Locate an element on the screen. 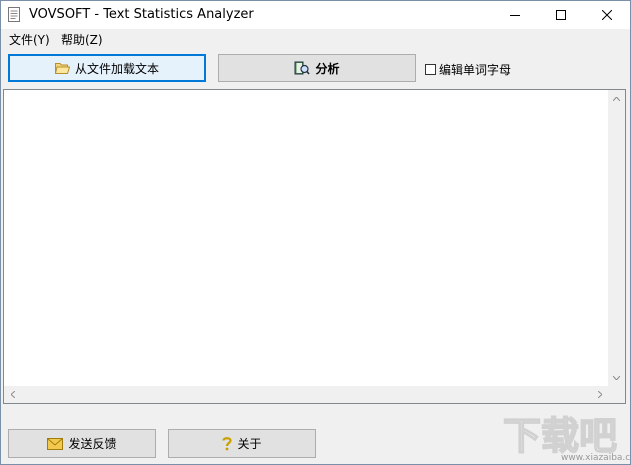  scroll-up-icon is located at coordinates (616, 98).